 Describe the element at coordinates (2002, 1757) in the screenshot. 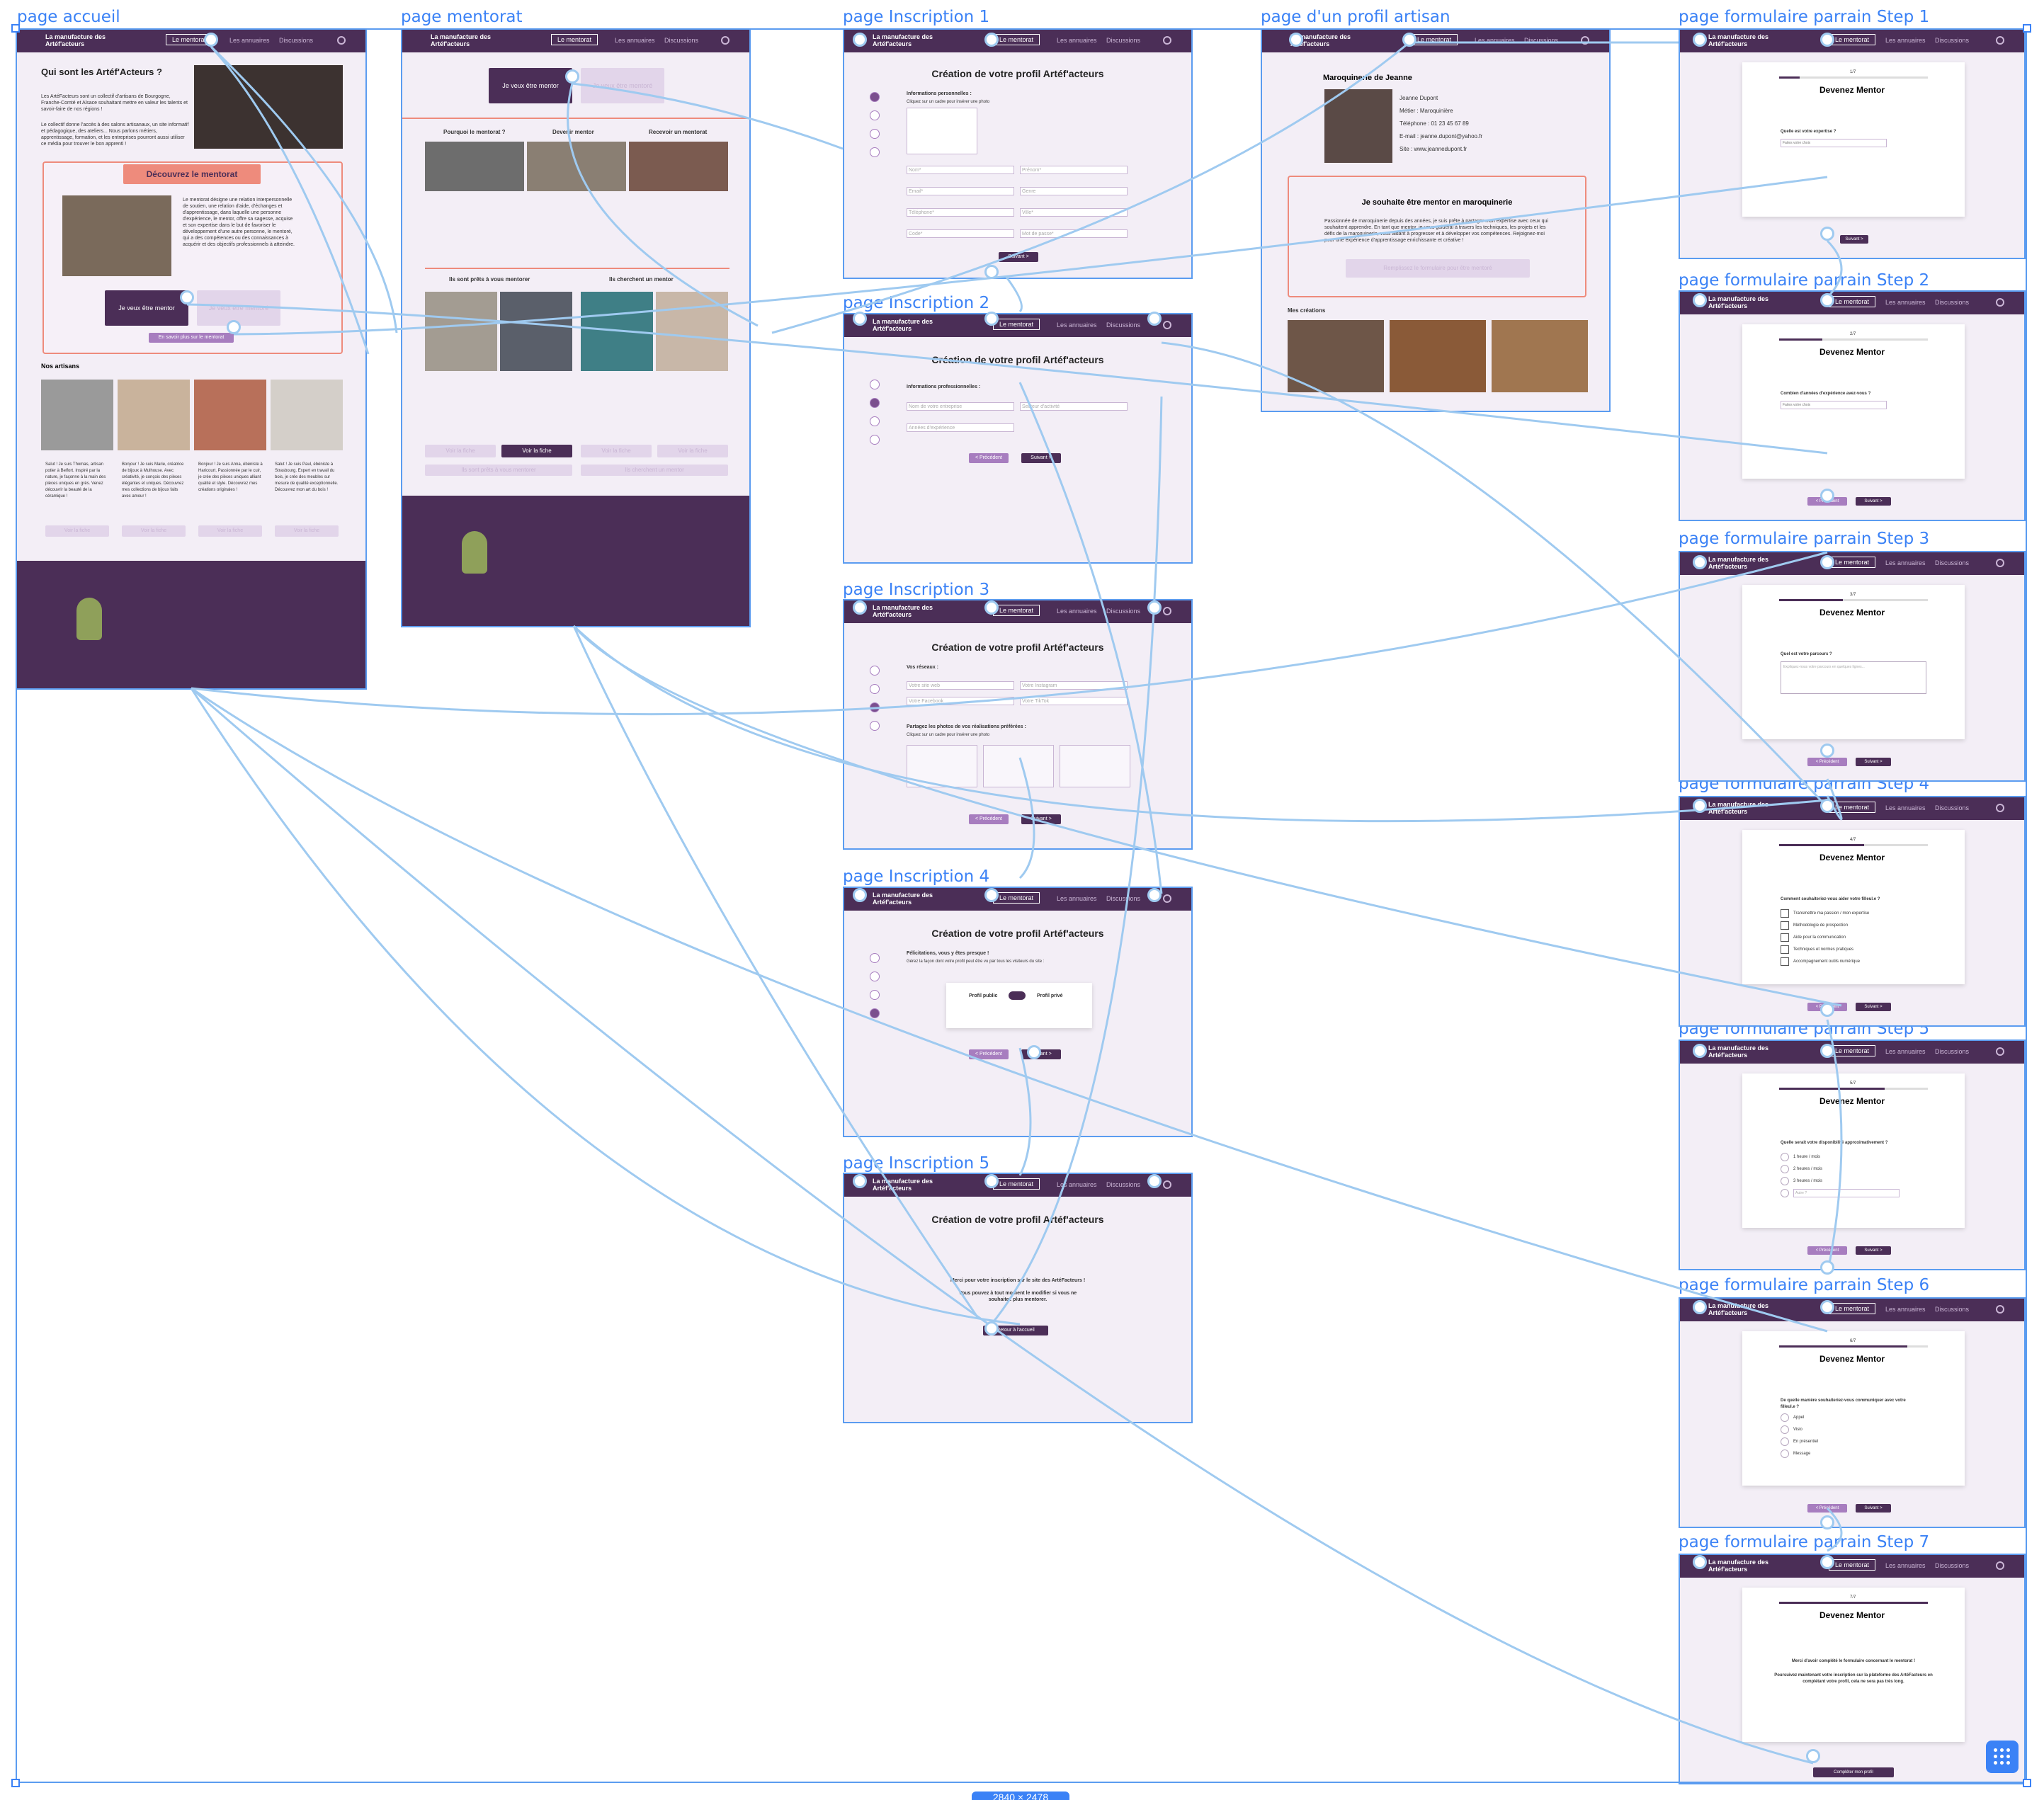

I see `apps-grid-icon` at that location.